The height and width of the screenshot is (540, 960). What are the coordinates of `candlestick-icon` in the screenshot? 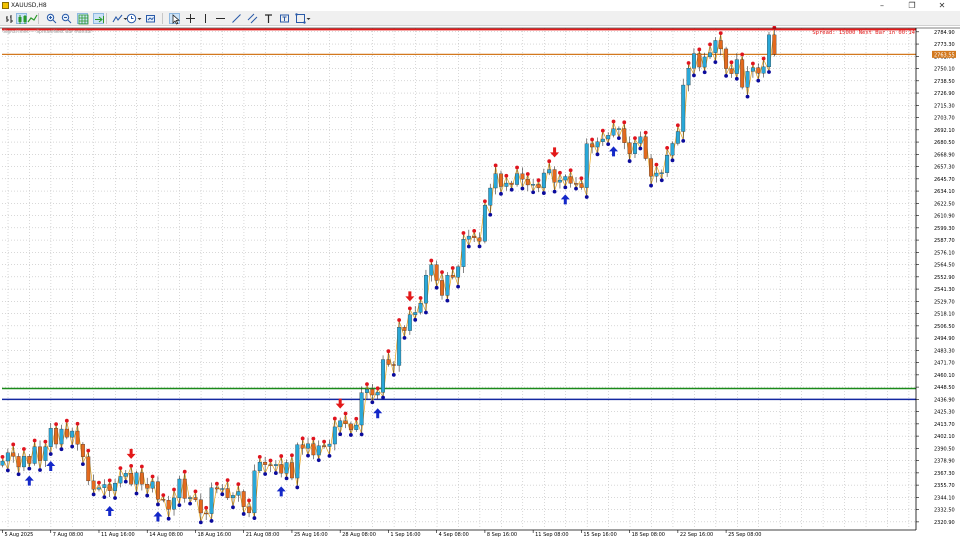 It's located at (21, 18).